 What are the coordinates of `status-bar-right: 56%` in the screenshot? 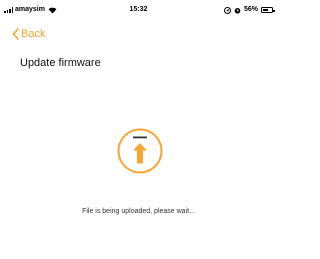 It's located at (249, 10).